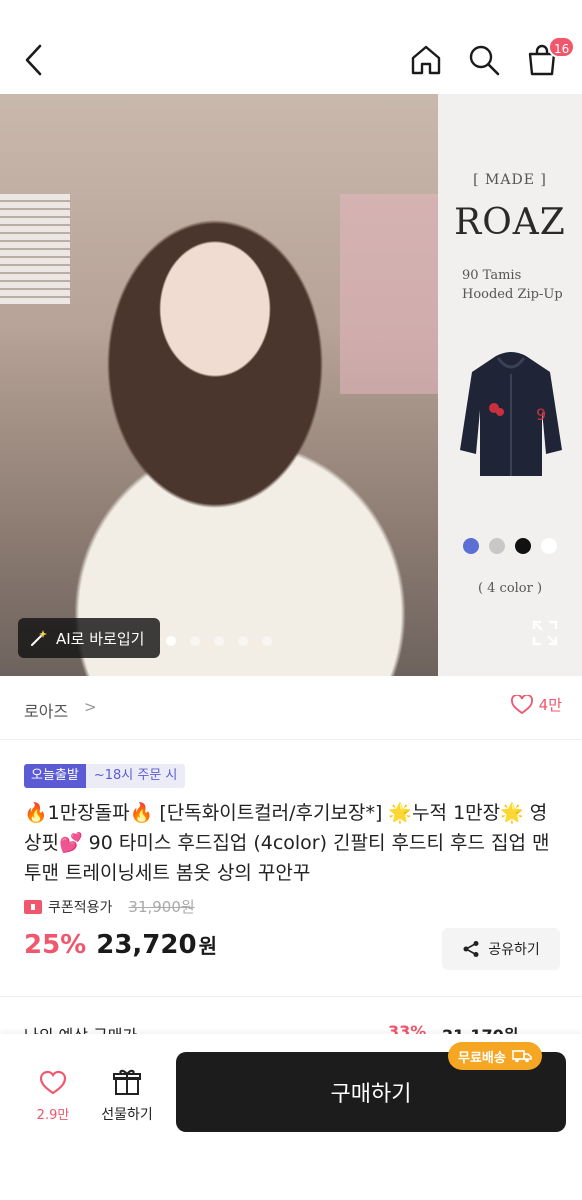 The height and width of the screenshot is (1200, 582). Describe the element at coordinates (541, 414) in the screenshot. I see `svg-text: 9` at that location.